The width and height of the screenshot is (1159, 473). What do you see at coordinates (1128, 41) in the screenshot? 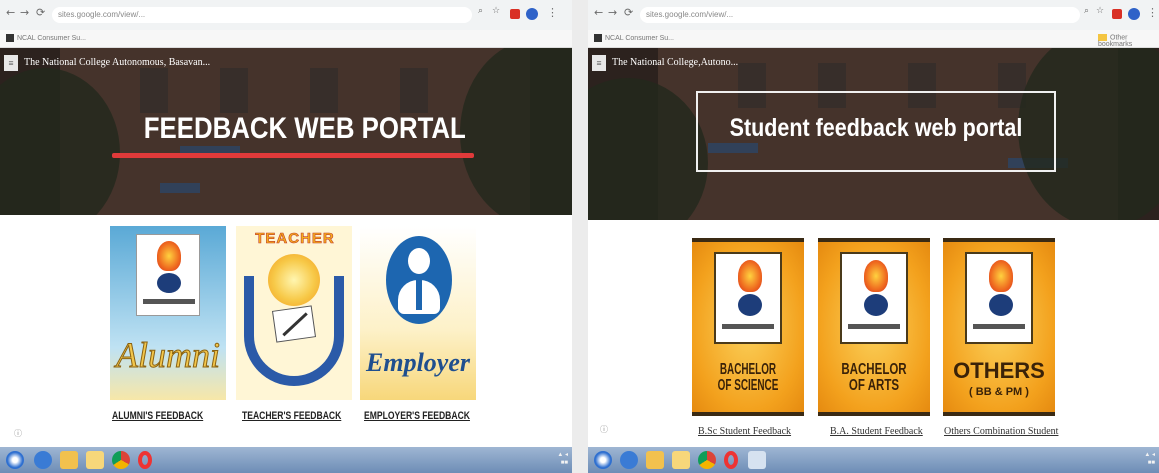
I see `other-bookmarks: Other bookmarks` at bounding box center [1128, 41].